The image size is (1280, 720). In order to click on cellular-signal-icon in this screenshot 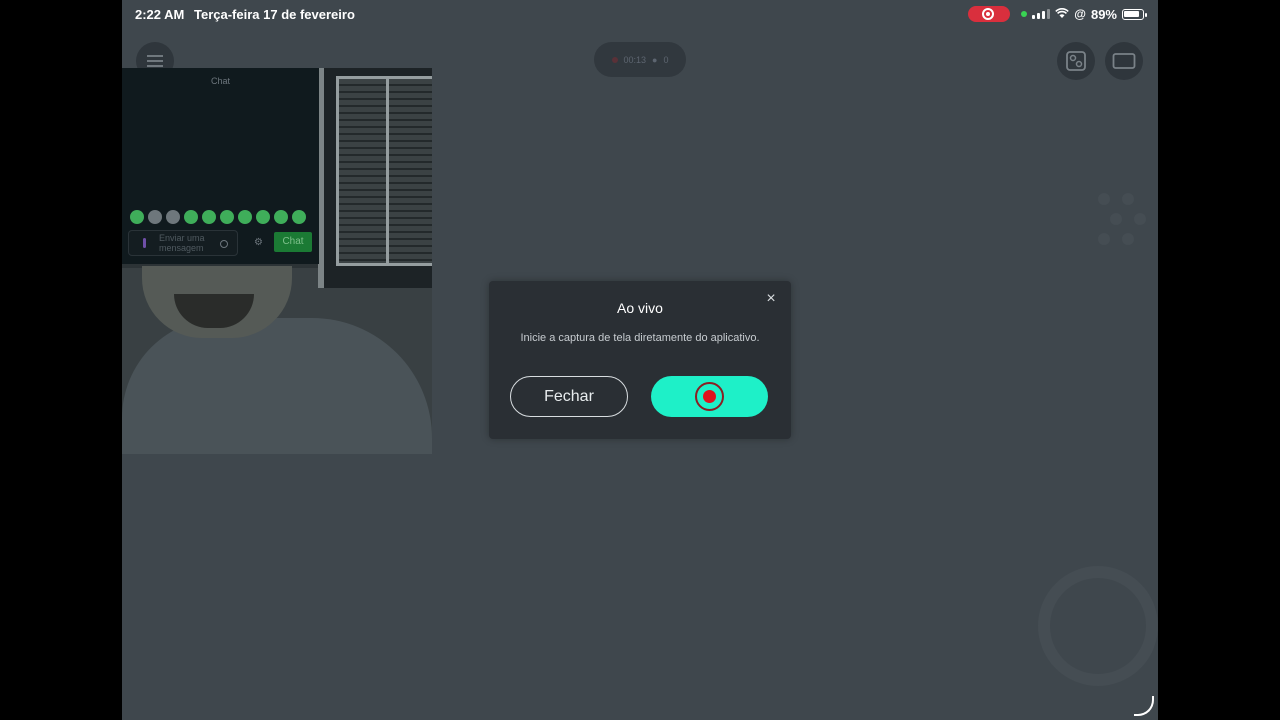, I will do `click(1041, 14)`.